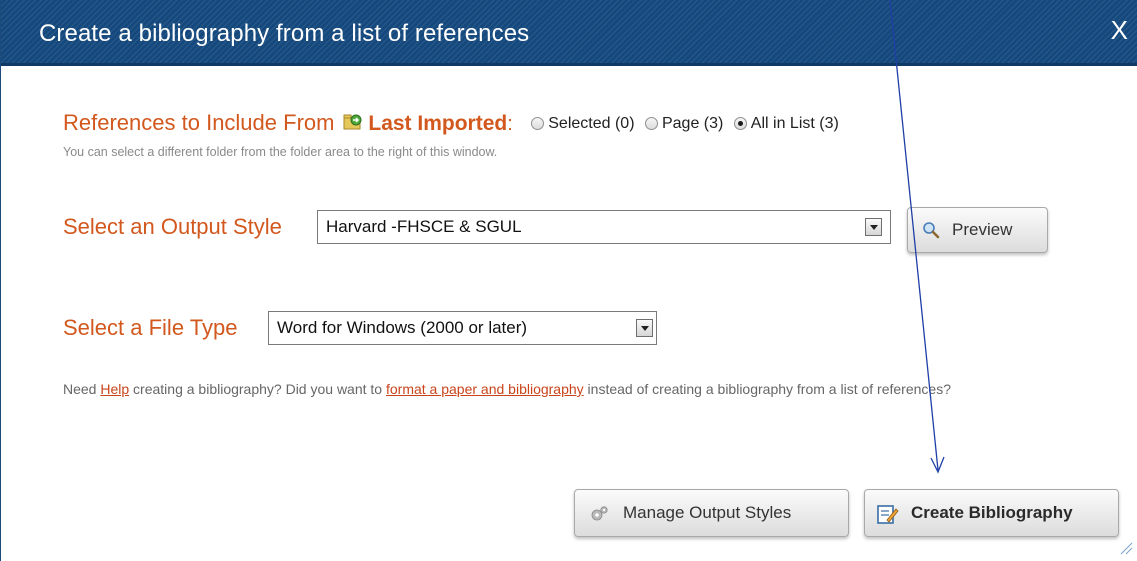 The height and width of the screenshot is (561, 1137). Describe the element at coordinates (437, 123) in the screenshot. I see `folder-name: Last Imported` at that location.